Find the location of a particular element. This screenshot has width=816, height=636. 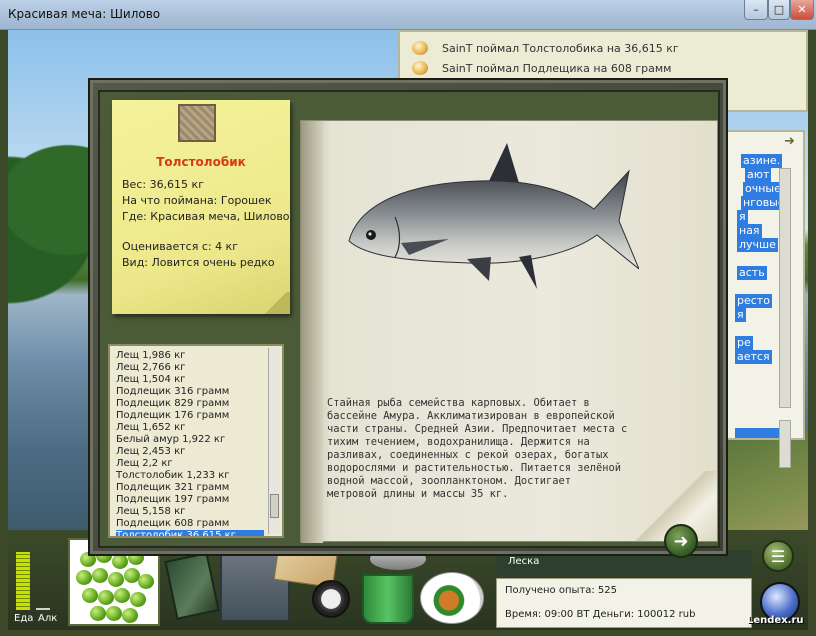

chat-message: SainT поймал Подлещика на 608 грамм is located at coordinates (541, 68).